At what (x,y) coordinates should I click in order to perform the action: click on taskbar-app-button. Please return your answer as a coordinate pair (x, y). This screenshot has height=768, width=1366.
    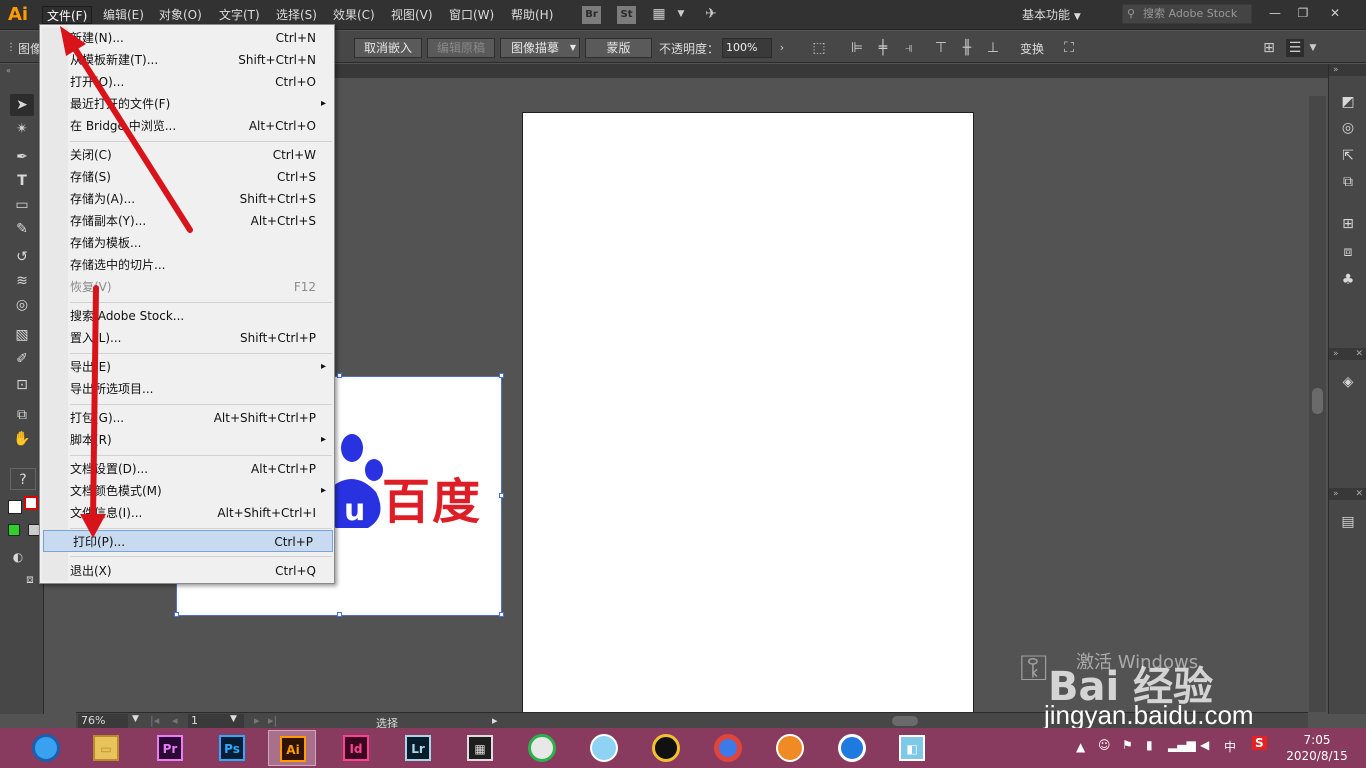
    Looking at the image, I should click on (542, 748).